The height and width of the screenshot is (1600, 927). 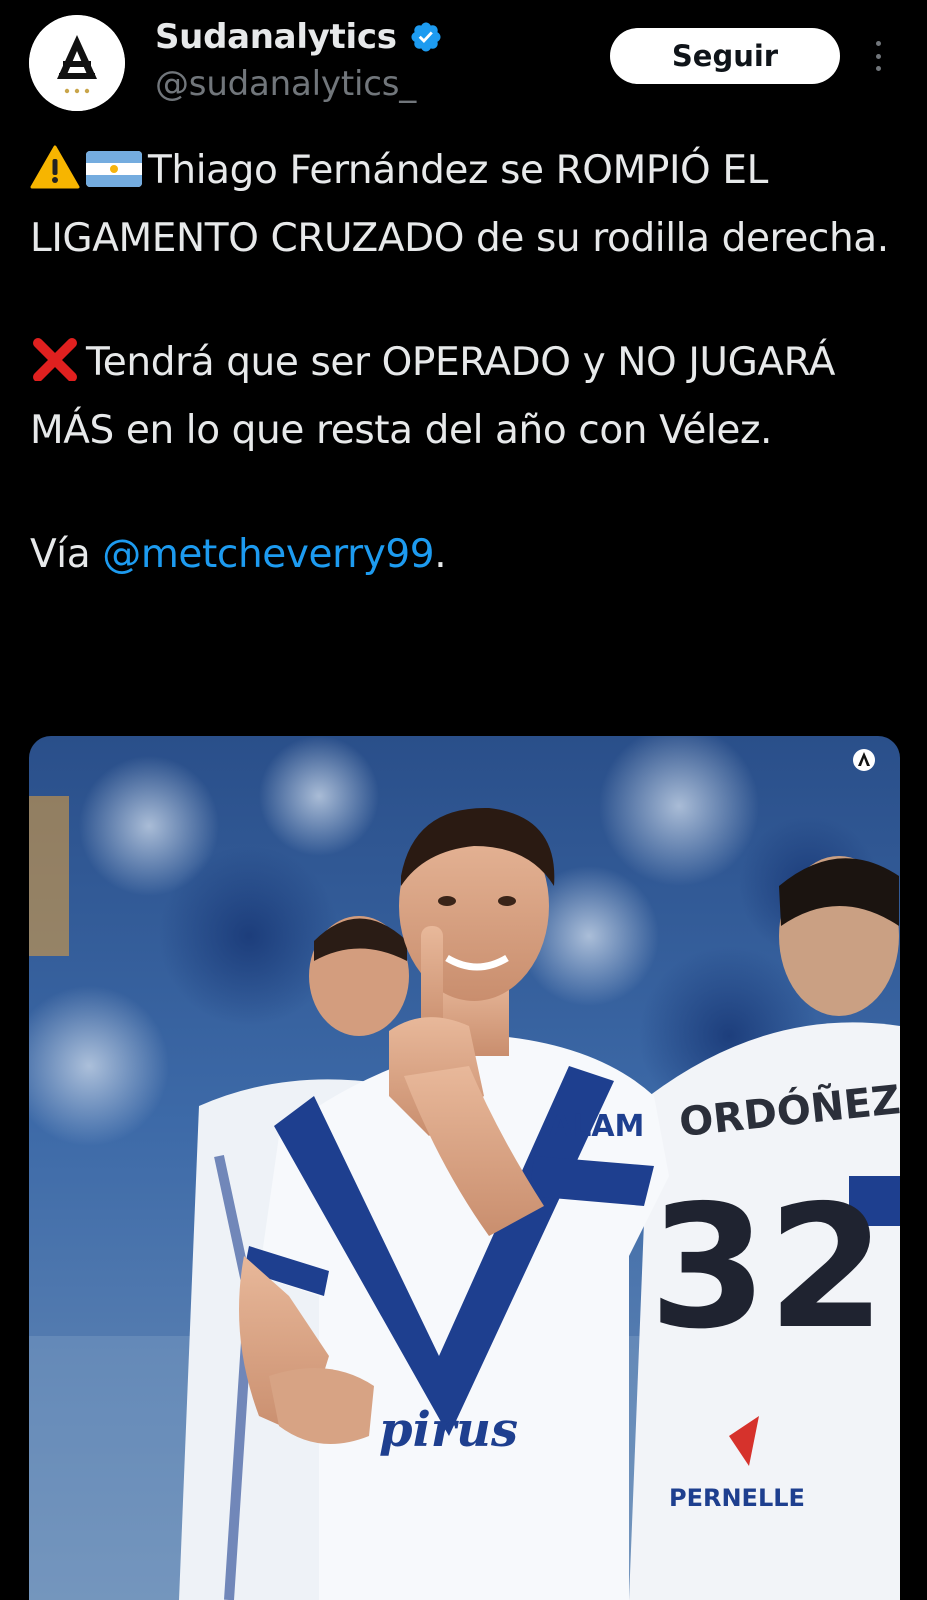 I want to click on jersey-sponsor-text: ALAM, so click(x=596, y=1126).